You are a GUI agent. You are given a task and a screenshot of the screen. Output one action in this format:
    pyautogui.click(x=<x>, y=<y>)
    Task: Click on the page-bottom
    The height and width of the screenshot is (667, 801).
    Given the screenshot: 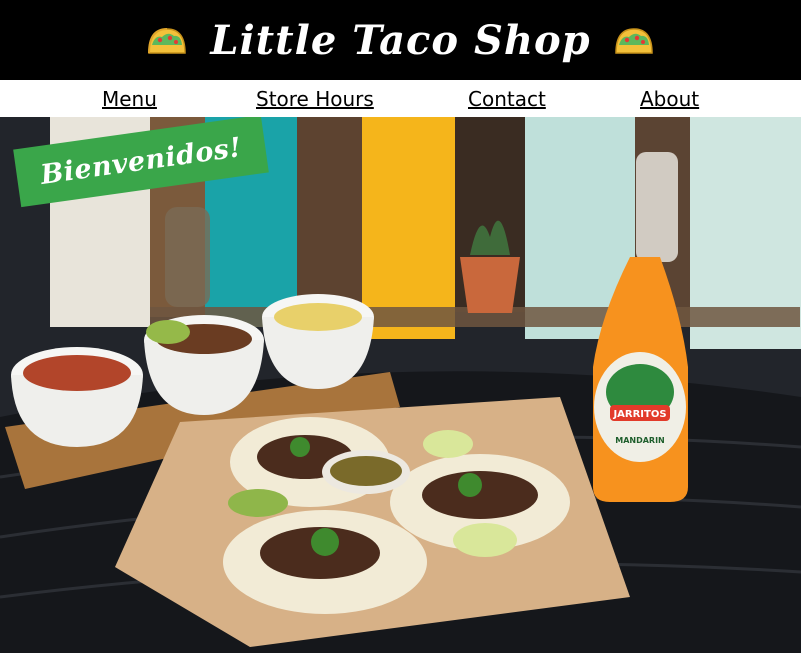 What is the action you would take?
    pyautogui.click(x=400, y=660)
    